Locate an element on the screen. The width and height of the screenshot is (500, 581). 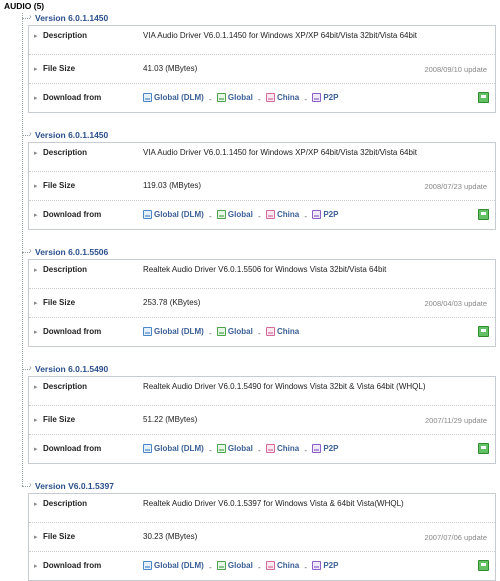
version-title: Version 6.0.1.5490 is located at coordinates (71, 369).